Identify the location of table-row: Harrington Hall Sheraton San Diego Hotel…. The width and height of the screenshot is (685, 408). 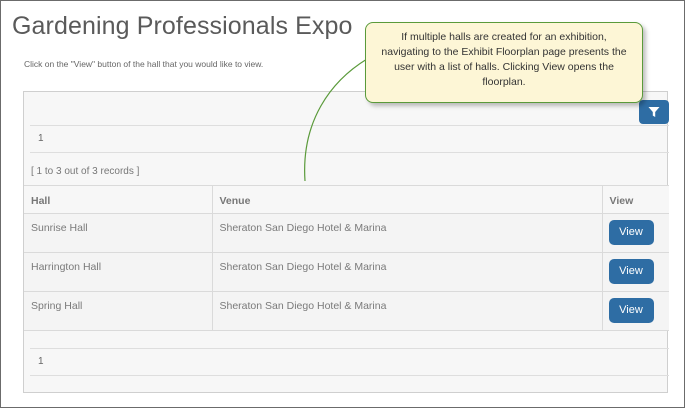
(346, 272).